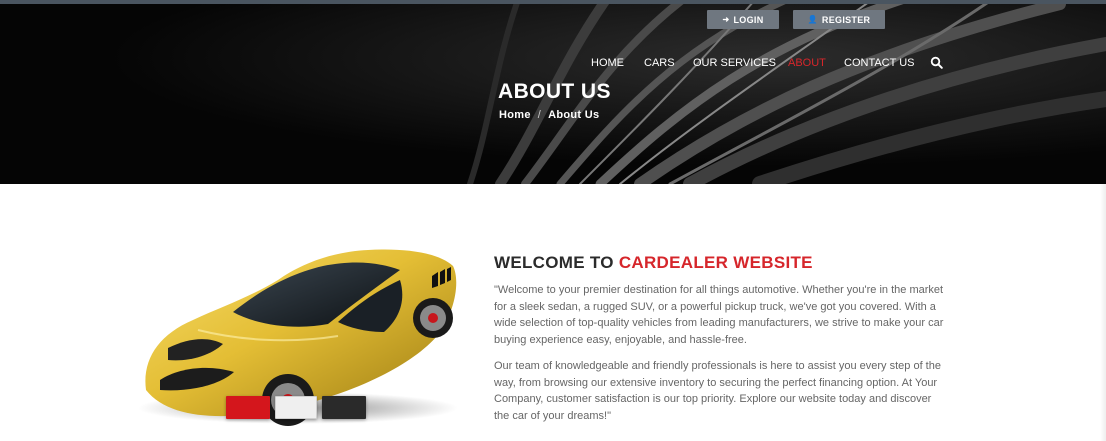  Describe the element at coordinates (248, 407) in the screenshot. I see `car-thumbnail-red` at that location.